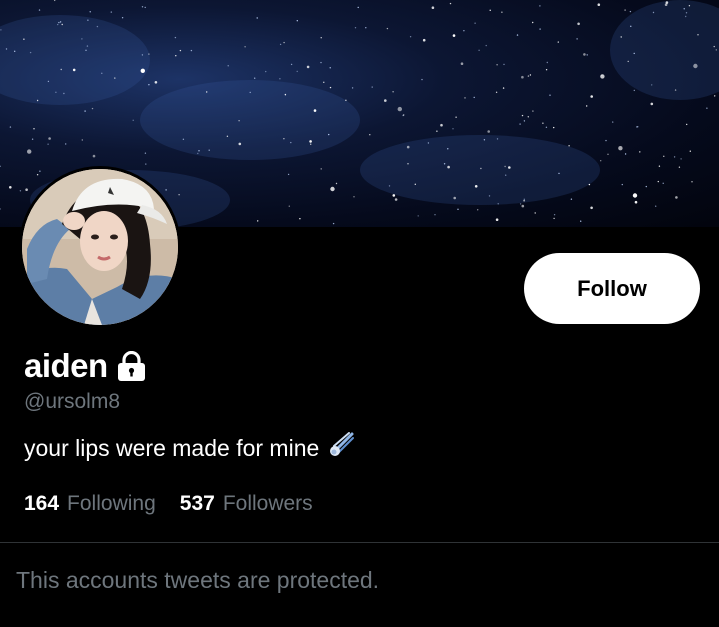 This screenshot has width=719, height=627. I want to click on followers-label: Followers, so click(267, 503).